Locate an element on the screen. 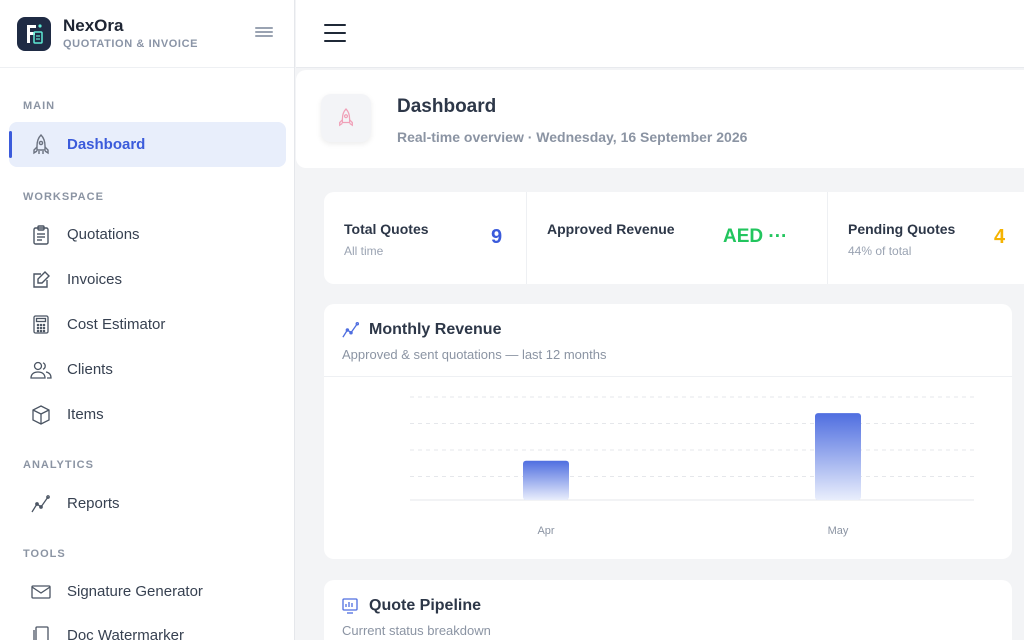  sidebar-item-cost-estimator: Cost Estimator is located at coordinates (147, 324).